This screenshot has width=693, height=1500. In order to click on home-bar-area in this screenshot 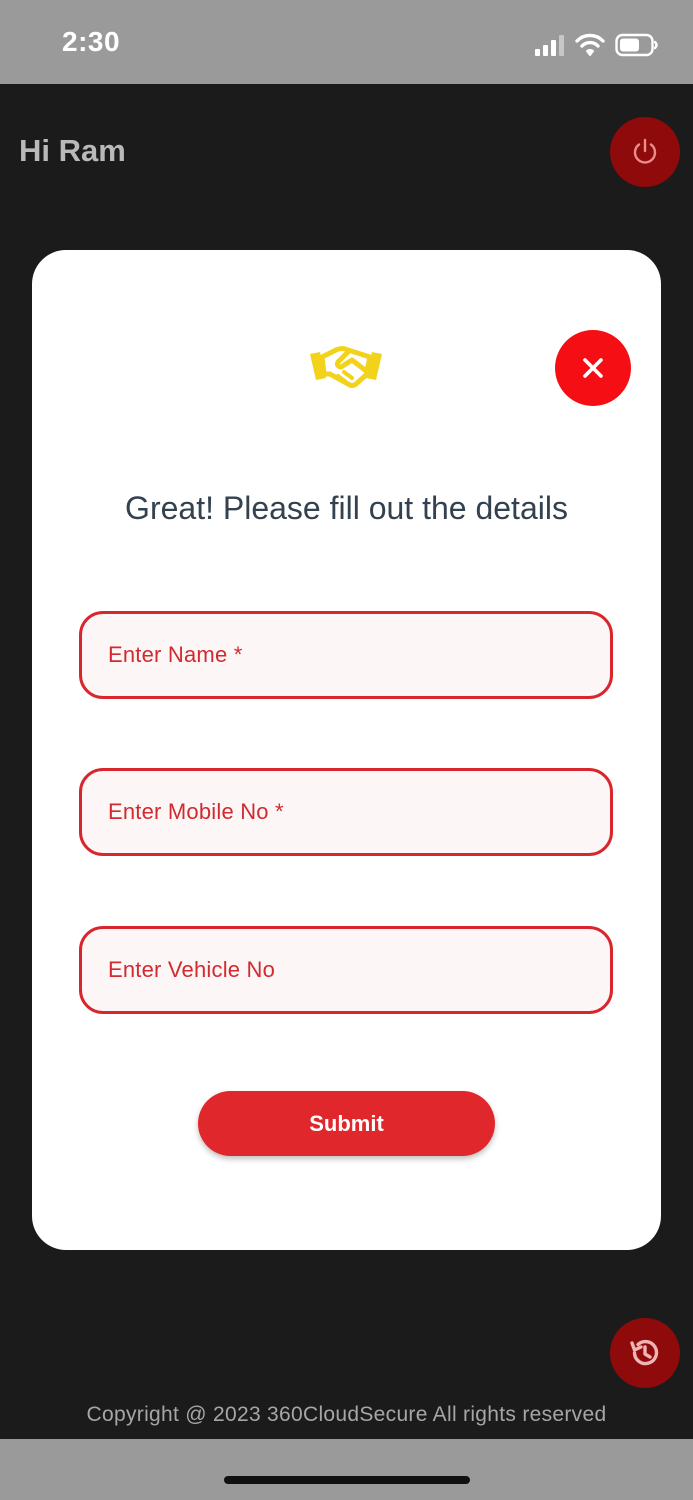, I will do `click(346, 1469)`.